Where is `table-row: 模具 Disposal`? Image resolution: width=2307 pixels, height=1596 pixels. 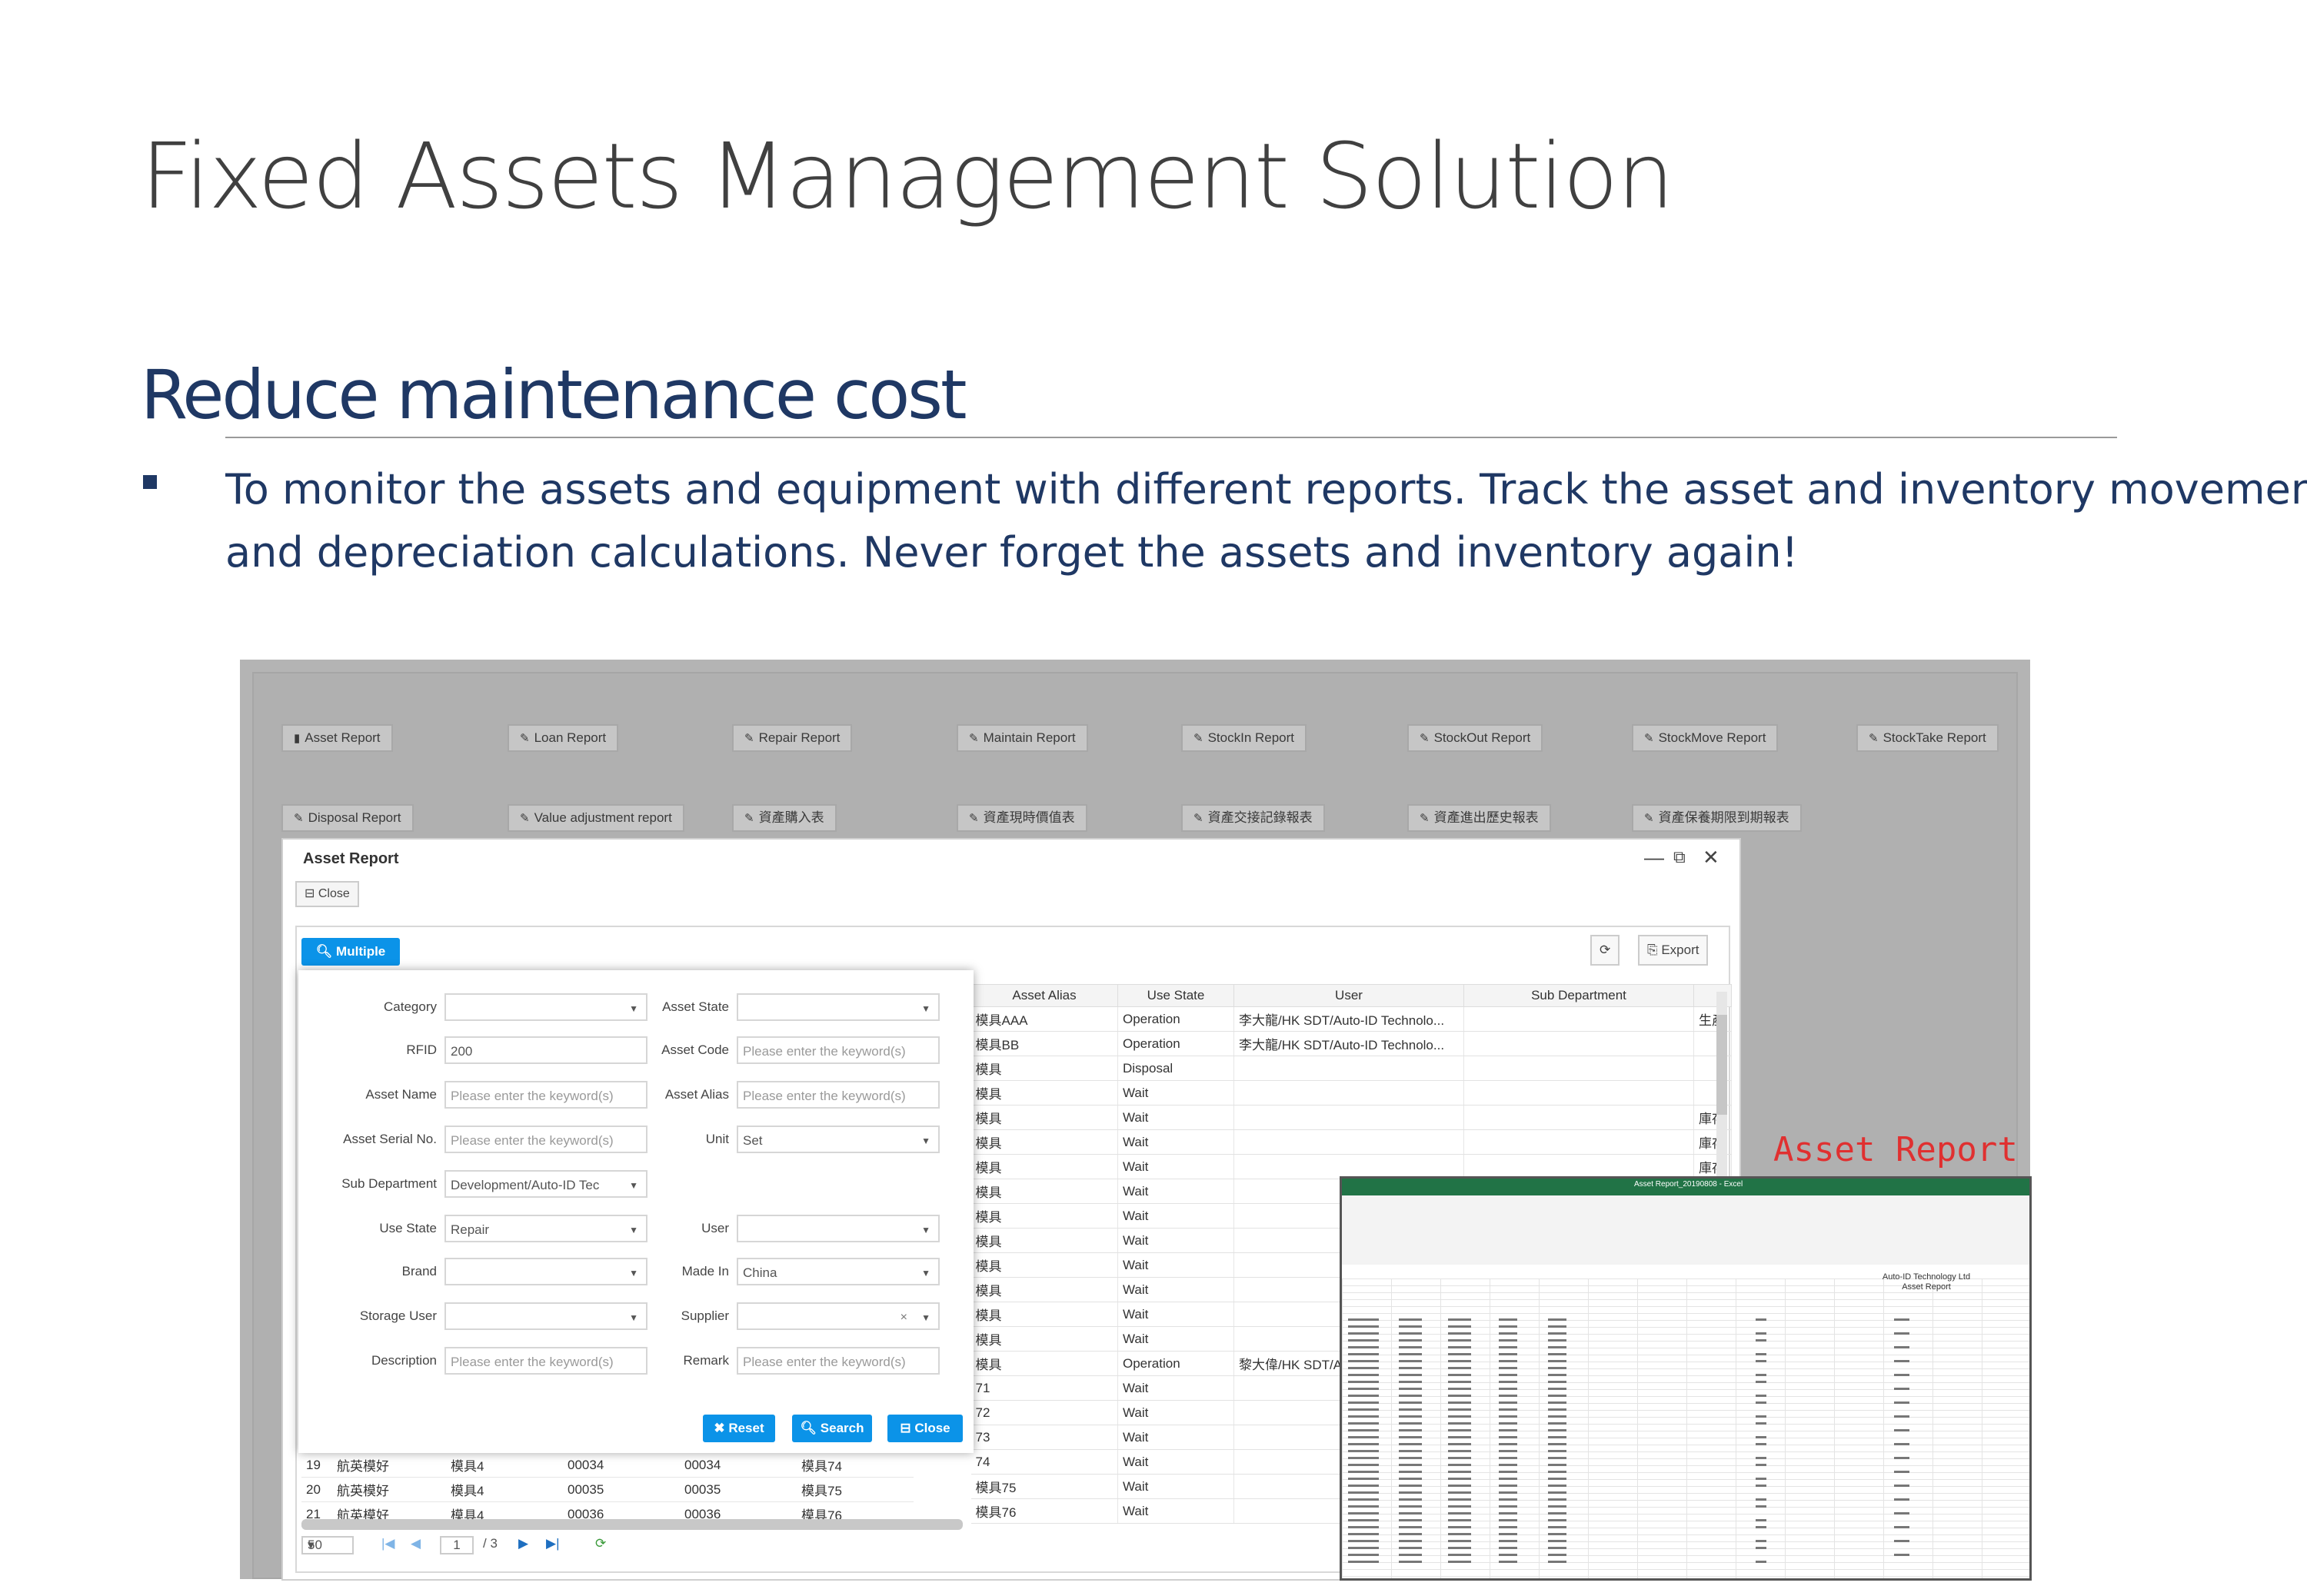 table-row: 模具 Disposal is located at coordinates (1351, 1068).